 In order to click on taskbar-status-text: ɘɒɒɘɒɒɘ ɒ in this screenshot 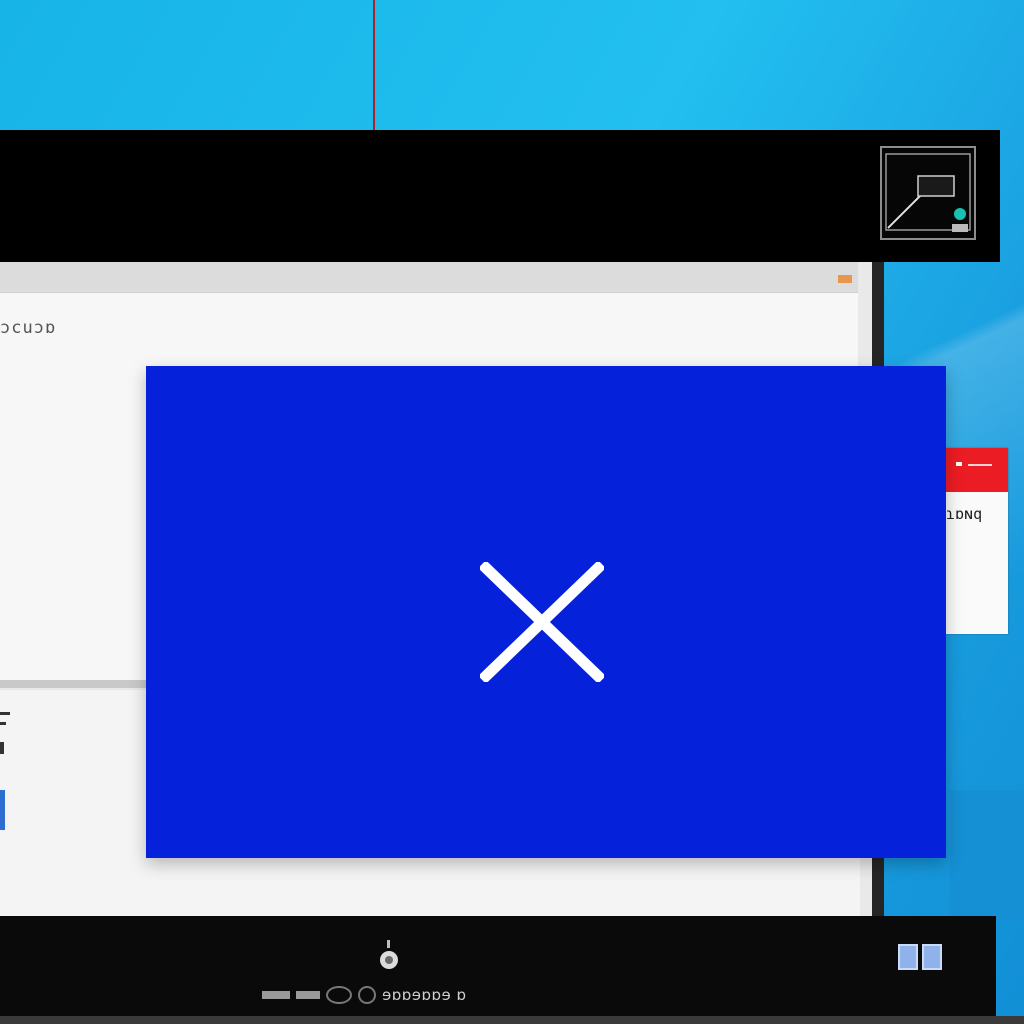, I will do `click(424, 995)`.